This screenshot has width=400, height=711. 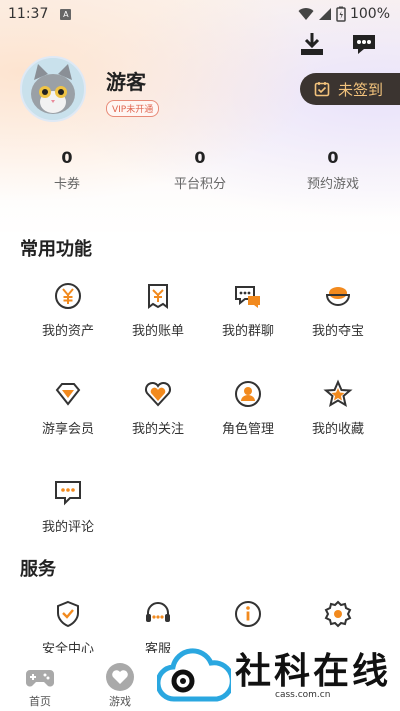 What do you see at coordinates (364, 44) in the screenshot?
I see `message-icon` at bounding box center [364, 44].